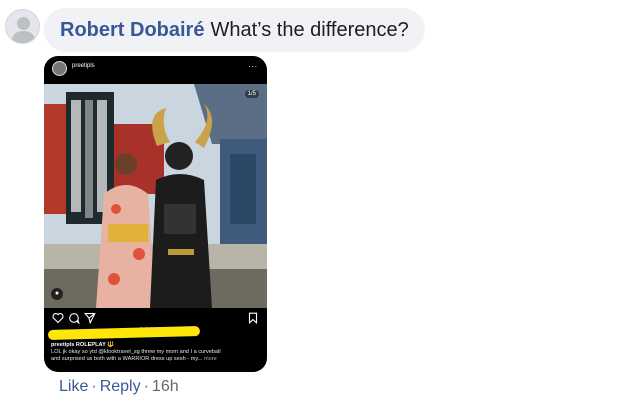 The image size is (621, 408). Describe the element at coordinates (59, 68) in the screenshot. I see `post-avatar` at that location.